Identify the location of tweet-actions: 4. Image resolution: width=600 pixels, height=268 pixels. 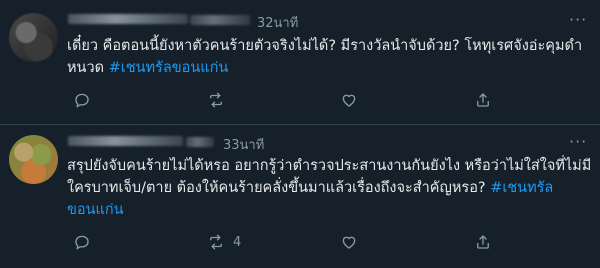
(327, 242).